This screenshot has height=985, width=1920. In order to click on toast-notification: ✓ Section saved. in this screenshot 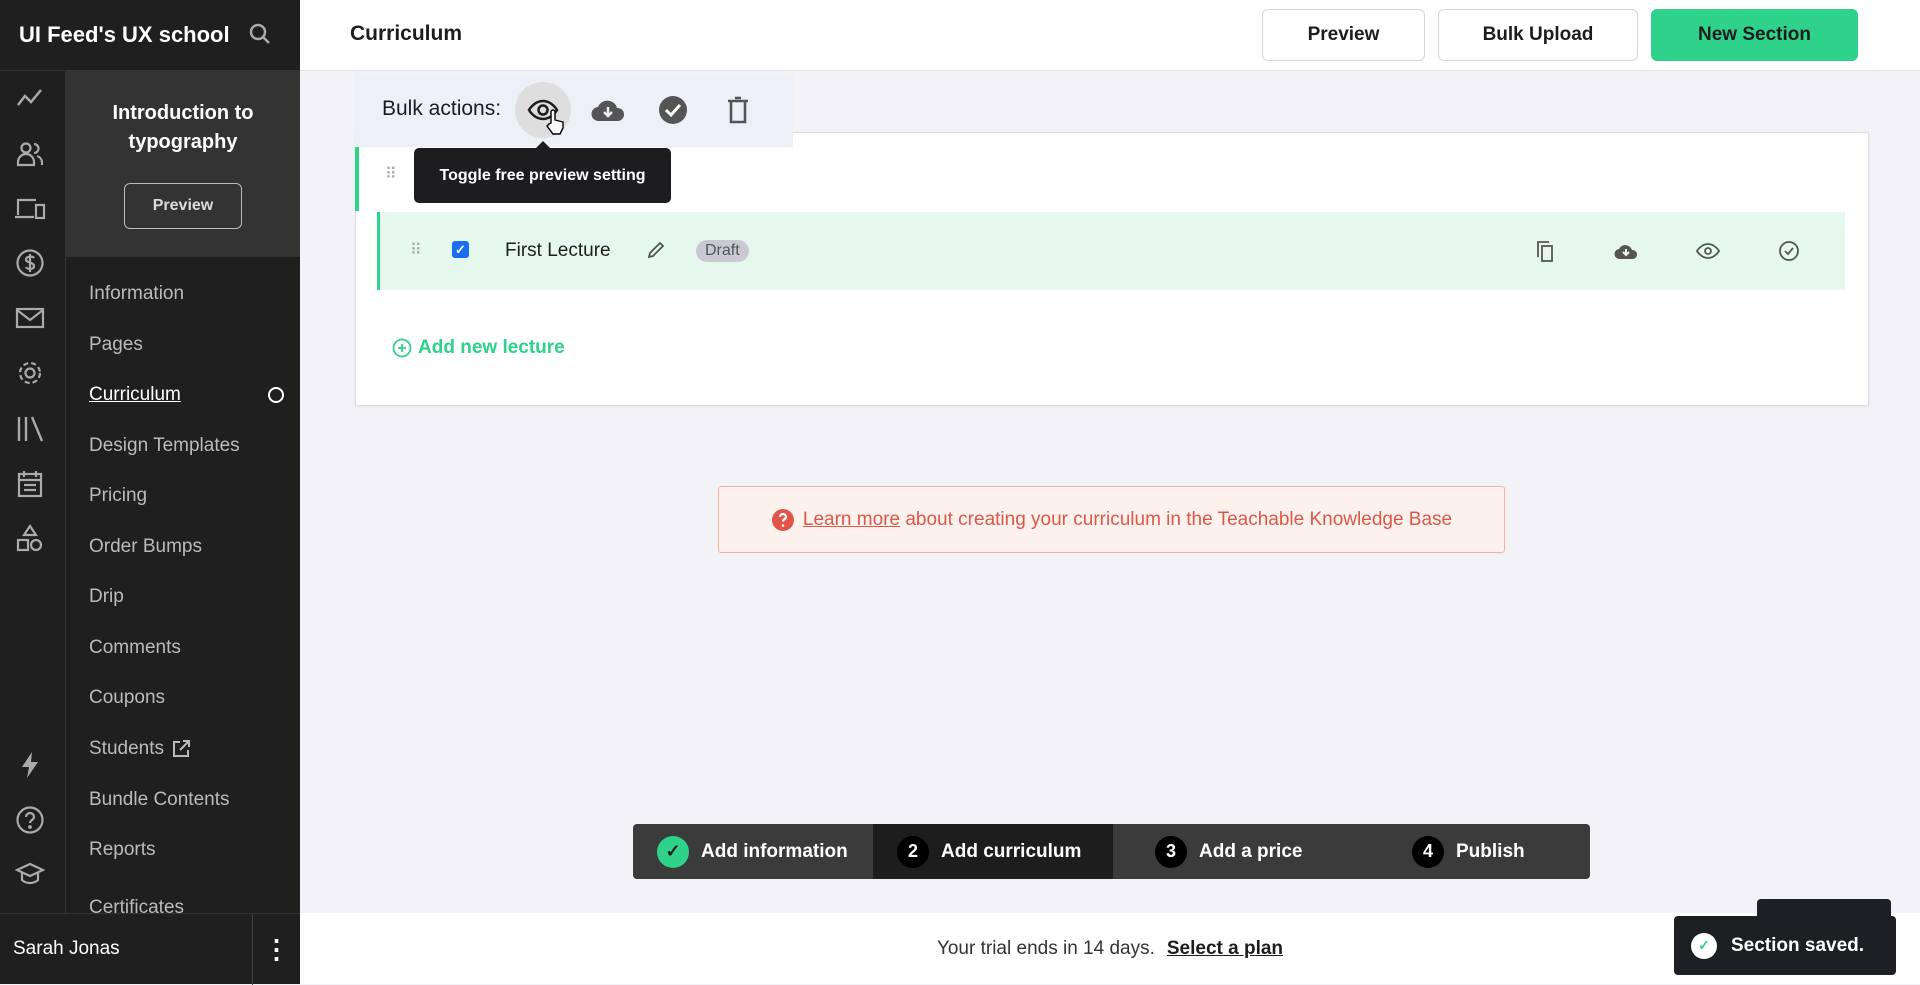, I will do `click(1785, 945)`.